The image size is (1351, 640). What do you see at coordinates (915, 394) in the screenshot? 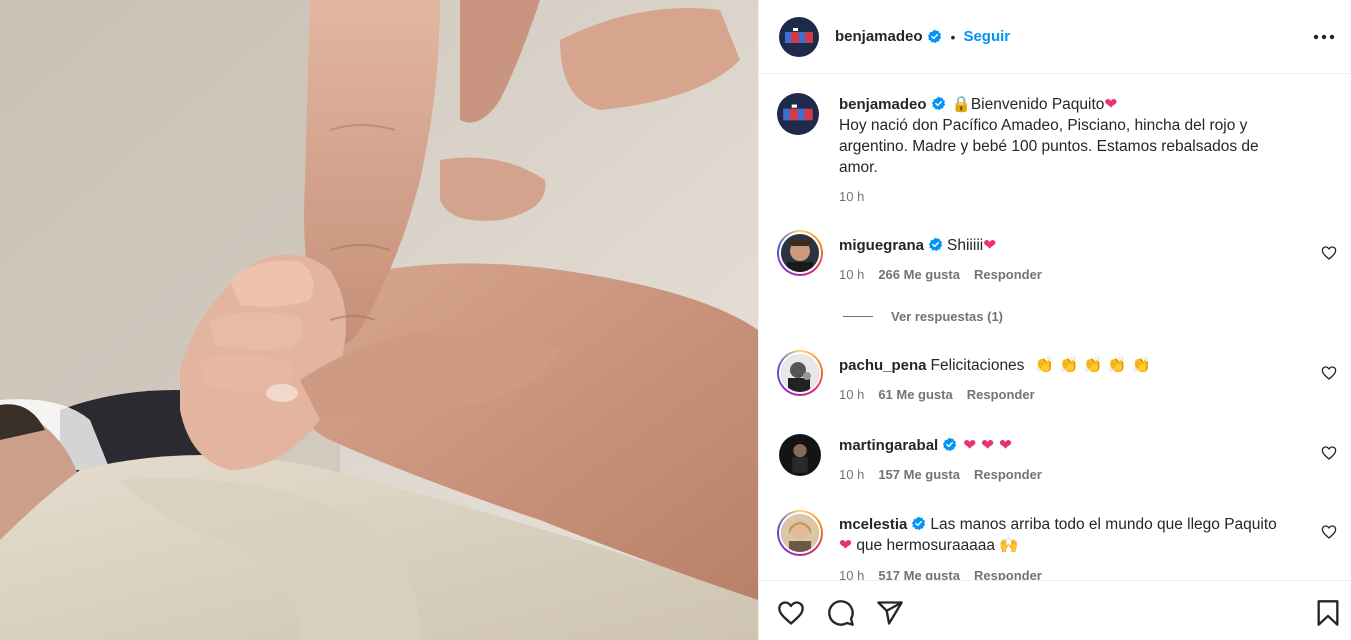
I see `comment-likes: 61 Me gusta` at bounding box center [915, 394].